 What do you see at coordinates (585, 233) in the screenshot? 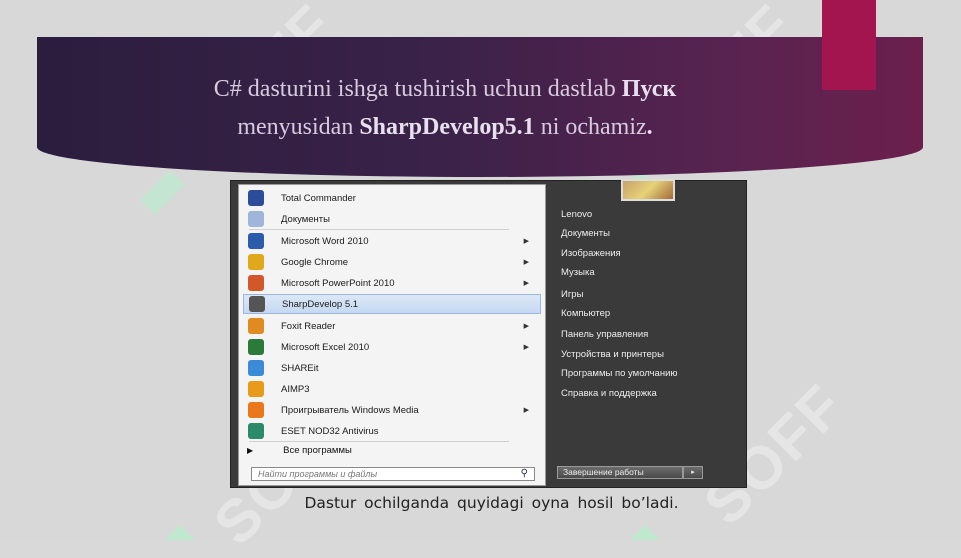
I see `places-item: Документы` at bounding box center [585, 233].